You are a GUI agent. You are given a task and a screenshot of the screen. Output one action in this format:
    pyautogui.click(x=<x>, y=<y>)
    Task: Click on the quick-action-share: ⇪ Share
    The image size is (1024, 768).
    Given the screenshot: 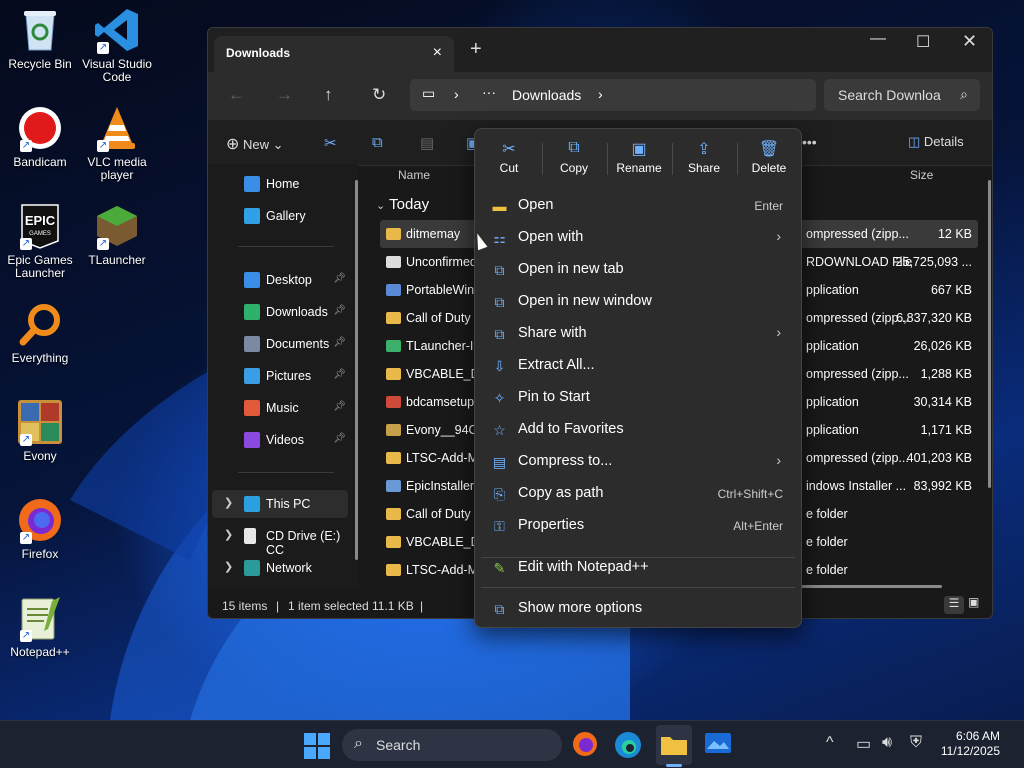 What is the action you would take?
    pyautogui.click(x=704, y=161)
    